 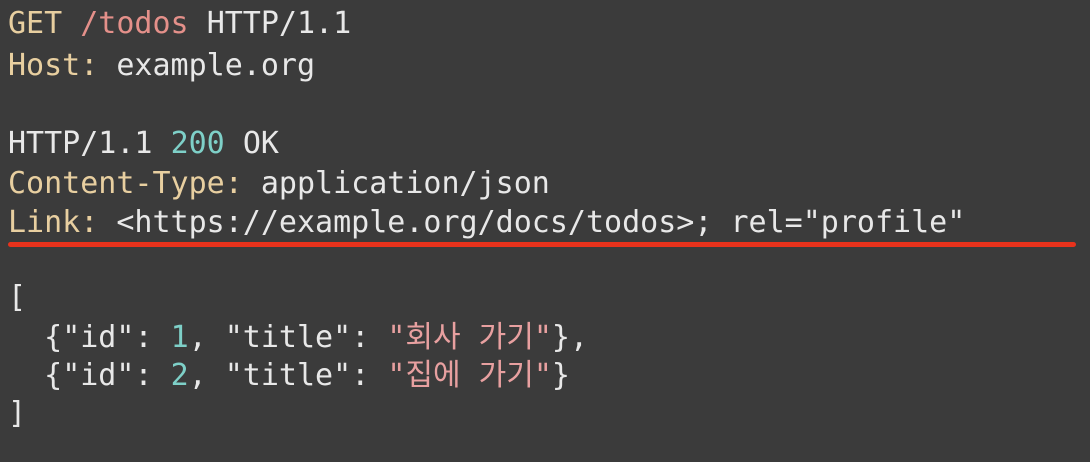 What do you see at coordinates (35, 23) in the screenshot?
I see `request-method: GET` at bounding box center [35, 23].